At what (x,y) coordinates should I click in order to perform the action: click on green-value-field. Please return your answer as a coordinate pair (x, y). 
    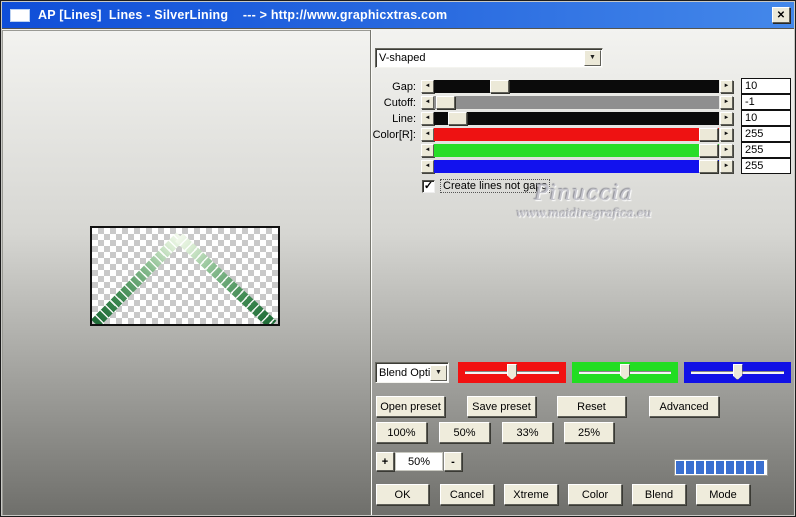
    Looking at the image, I should click on (766, 150).